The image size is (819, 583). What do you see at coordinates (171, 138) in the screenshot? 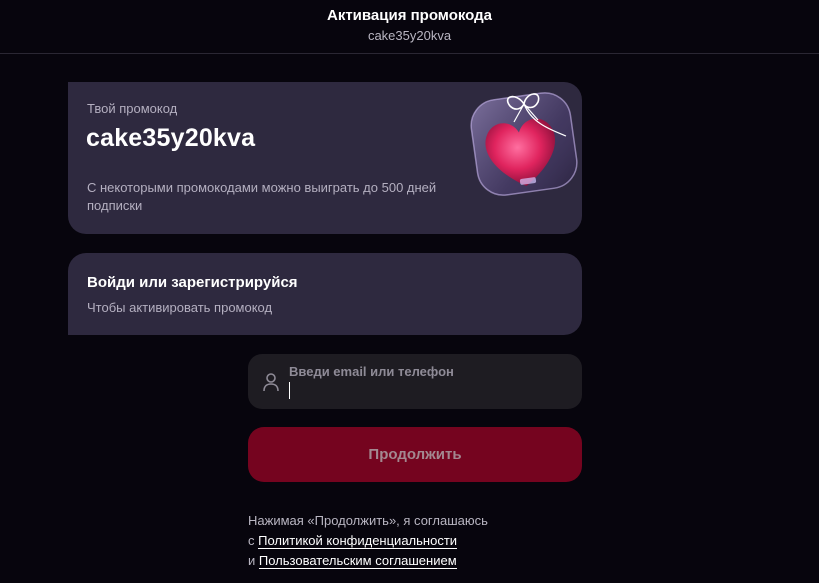
I see `promo-code: cake35y20kva` at bounding box center [171, 138].